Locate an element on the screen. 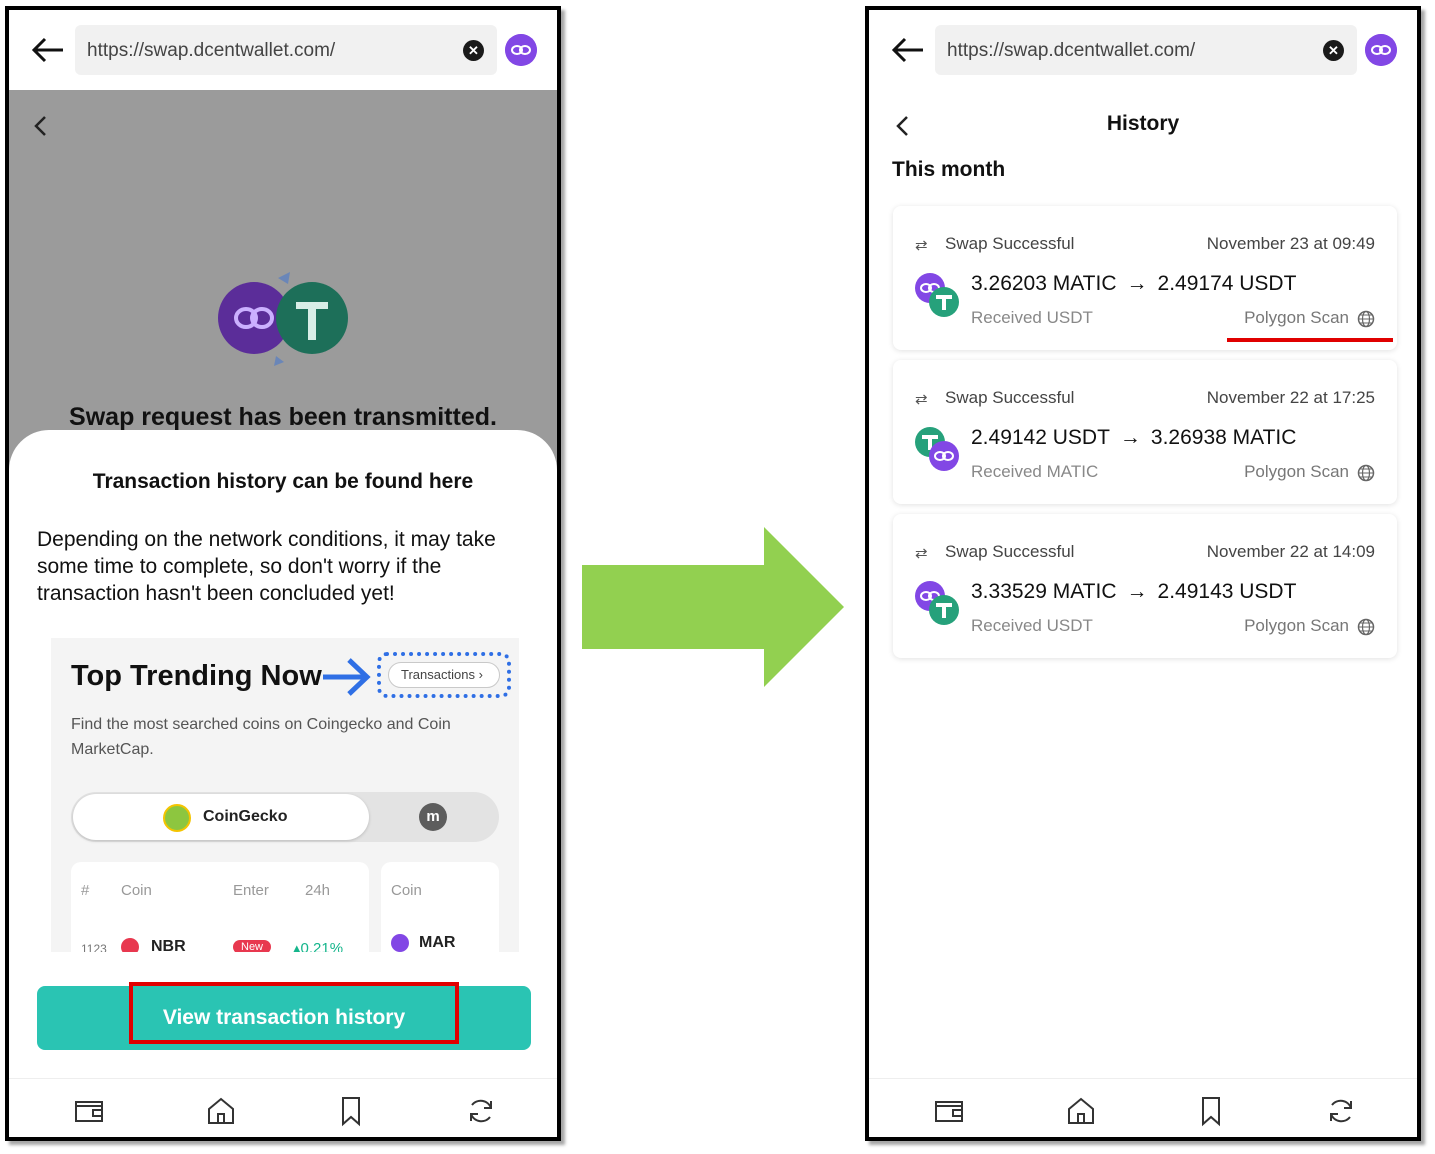  transaction-date: November 22 at 17:25 is located at coordinates (1290, 397).